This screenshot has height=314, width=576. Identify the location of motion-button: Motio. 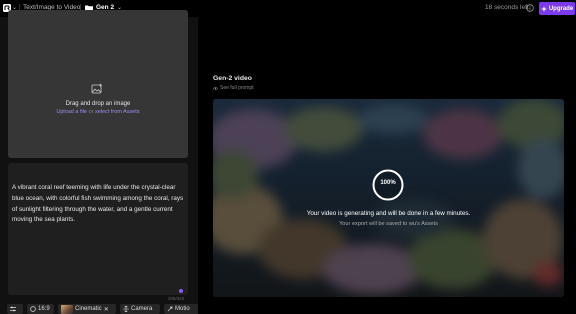
(181, 309).